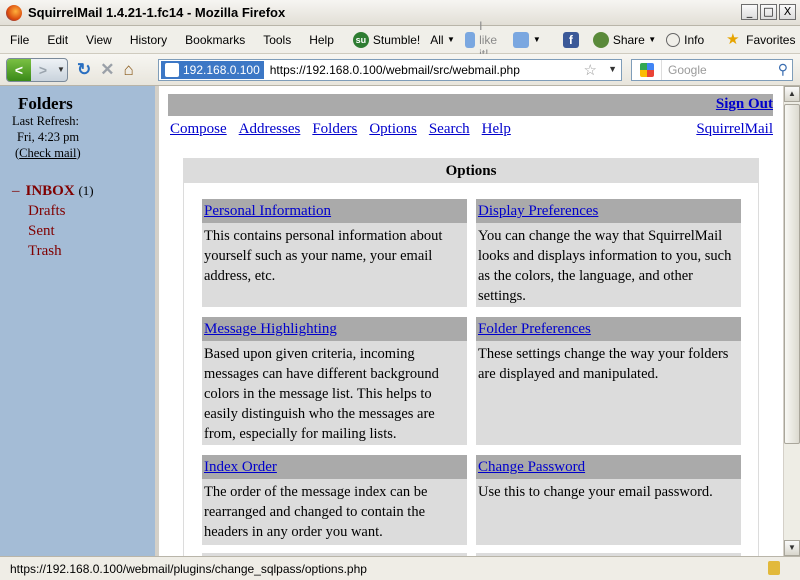  Describe the element at coordinates (612, 69) in the screenshot. I see `url-dropdown-icon: ▼` at that location.